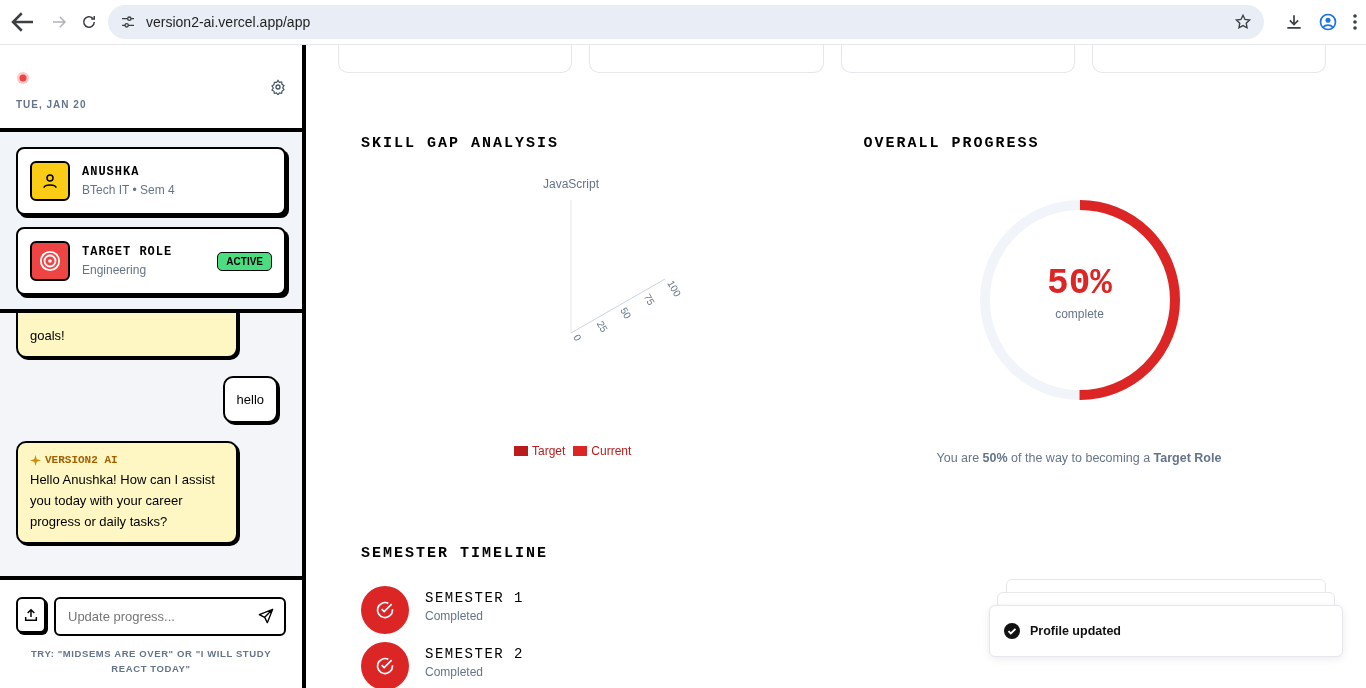  What do you see at coordinates (461, 143) in the screenshot?
I see `section-title: SKILL GAP ANALYSIS` at bounding box center [461, 143].